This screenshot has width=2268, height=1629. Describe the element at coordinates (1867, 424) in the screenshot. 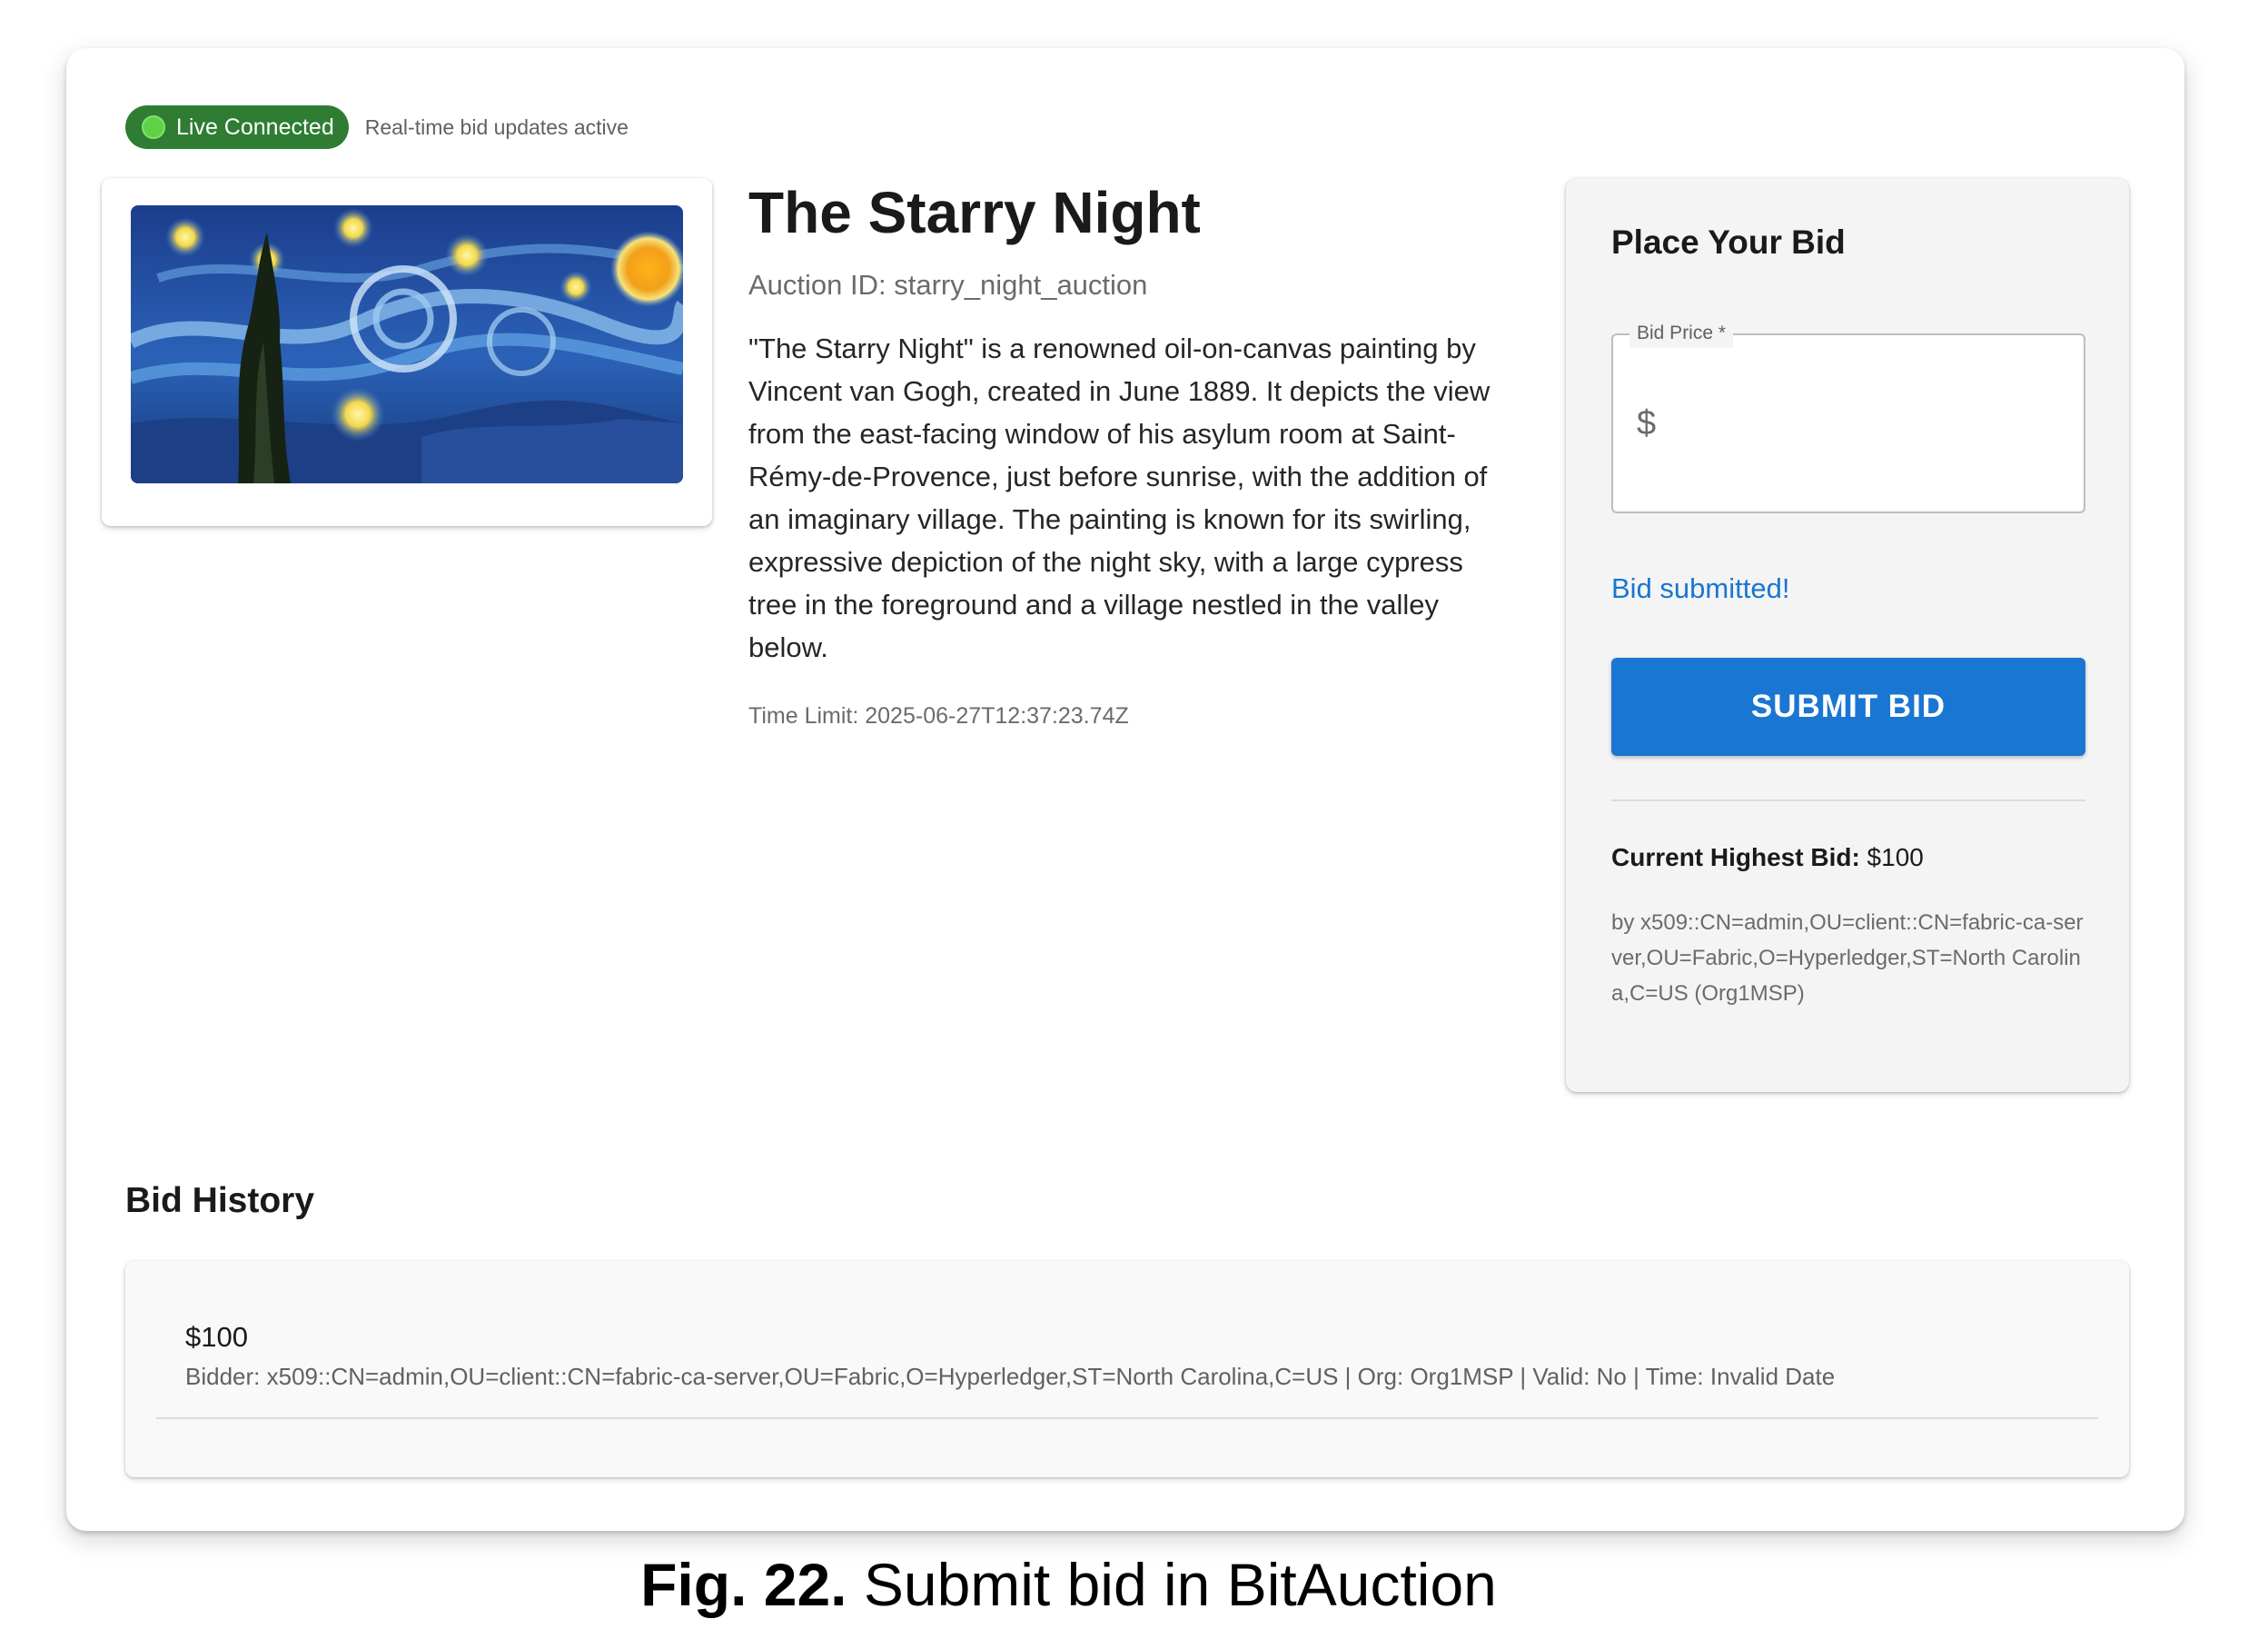

I see `bid-price-input` at that location.